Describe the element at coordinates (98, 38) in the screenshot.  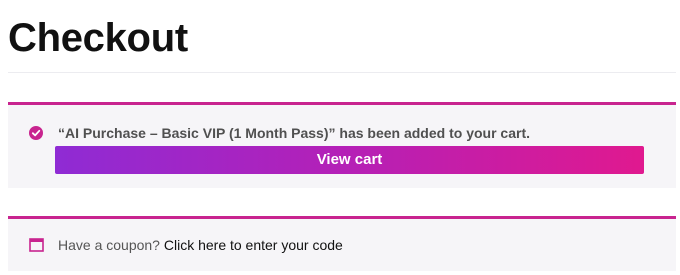
I see `page-title: Checkout` at that location.